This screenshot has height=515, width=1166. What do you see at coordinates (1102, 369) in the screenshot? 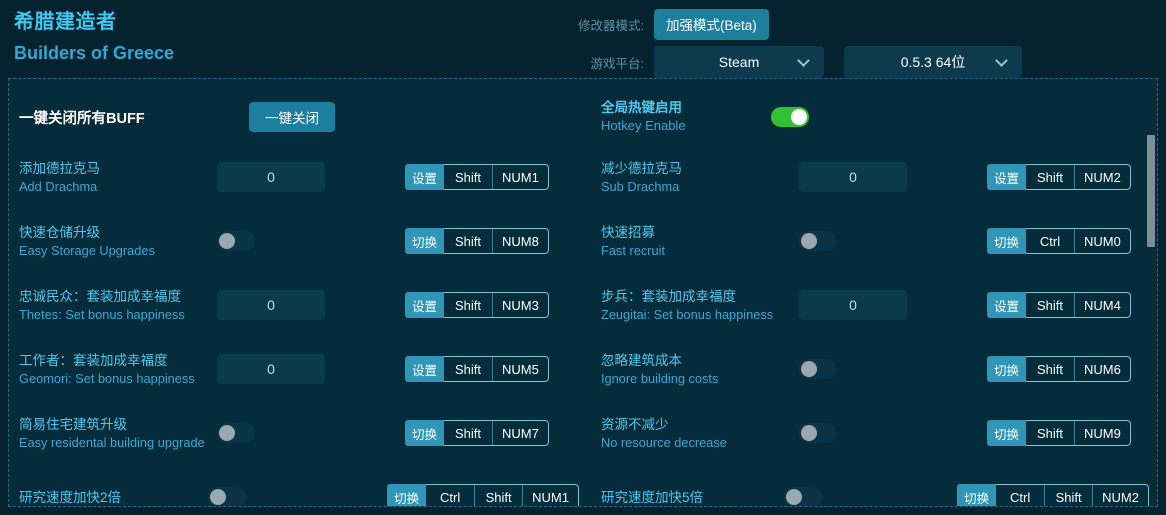
I see `hotkey-key: NUM6` at bounding box center [1102, 369].